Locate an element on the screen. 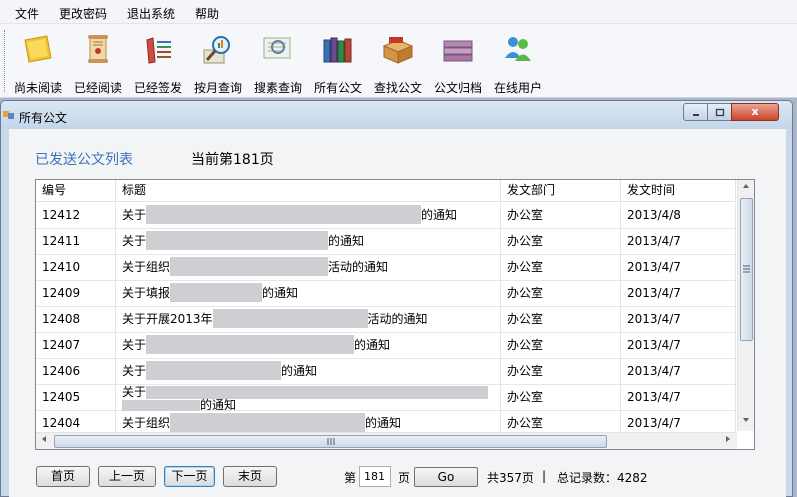 The height and width of the screenshot is (497, 797). sticky-note-icon is located at coordinates (38, 49).